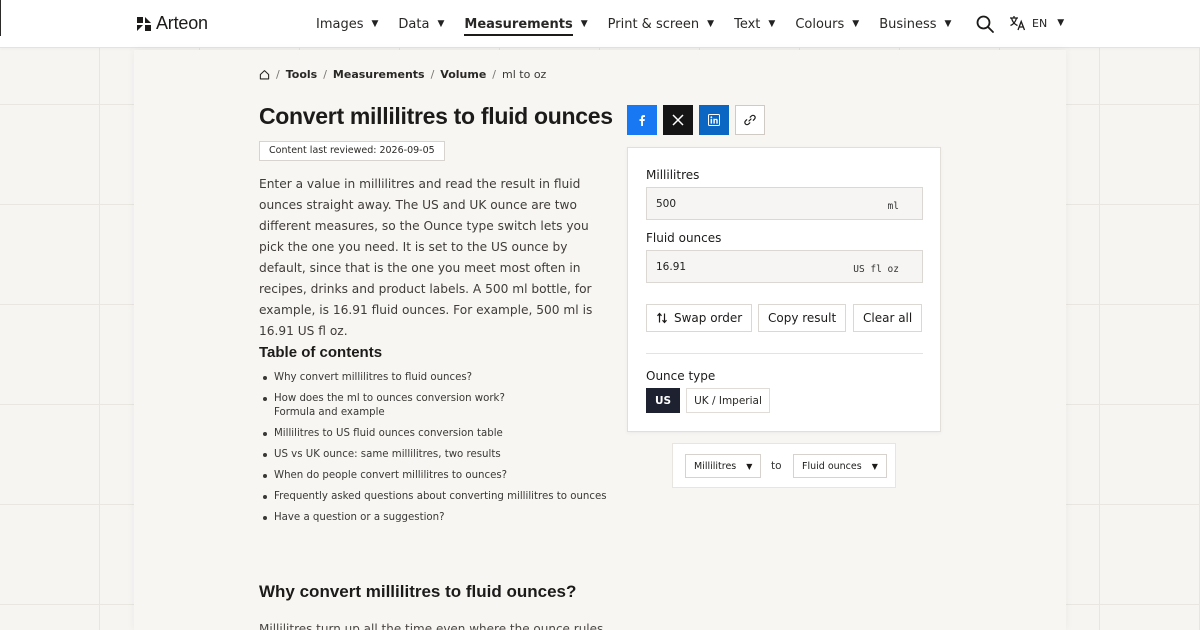  I want to click on swap-order-label: Swap order, so click(708, 318).